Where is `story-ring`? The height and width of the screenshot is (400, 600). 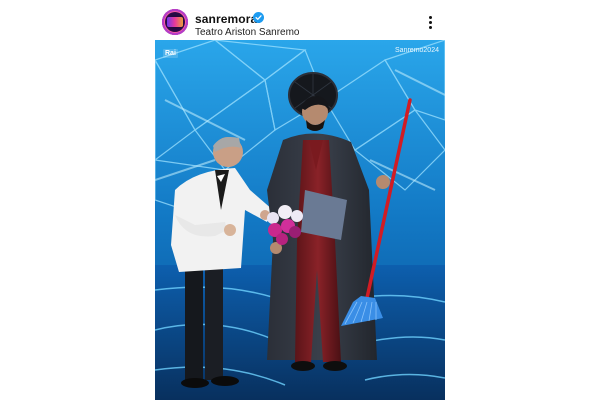
story-ring is located at coordinates (175, 22).